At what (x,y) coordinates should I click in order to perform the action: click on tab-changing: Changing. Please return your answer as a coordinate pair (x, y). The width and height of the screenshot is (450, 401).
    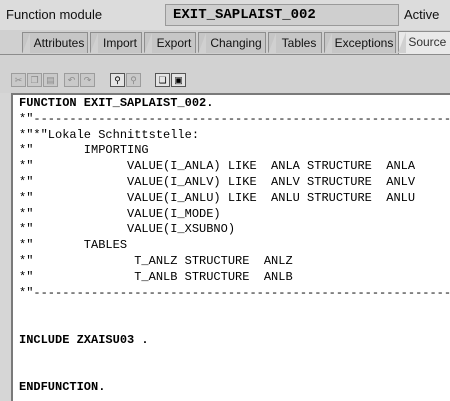
    Looking at the image, I should click on (232, 43).